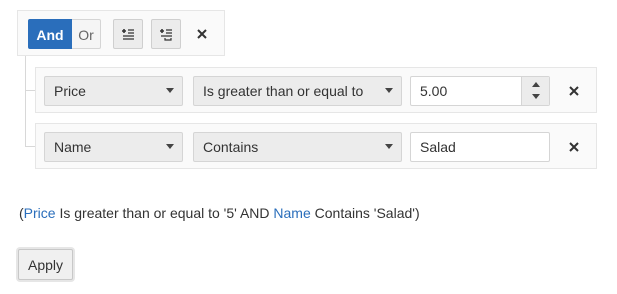 This screenshot has width=617, height=294. What do you see at coordinates (73, 147) in the screenshot?
I see `field-dropdown-value: Name` at bounding box center [73, 147].